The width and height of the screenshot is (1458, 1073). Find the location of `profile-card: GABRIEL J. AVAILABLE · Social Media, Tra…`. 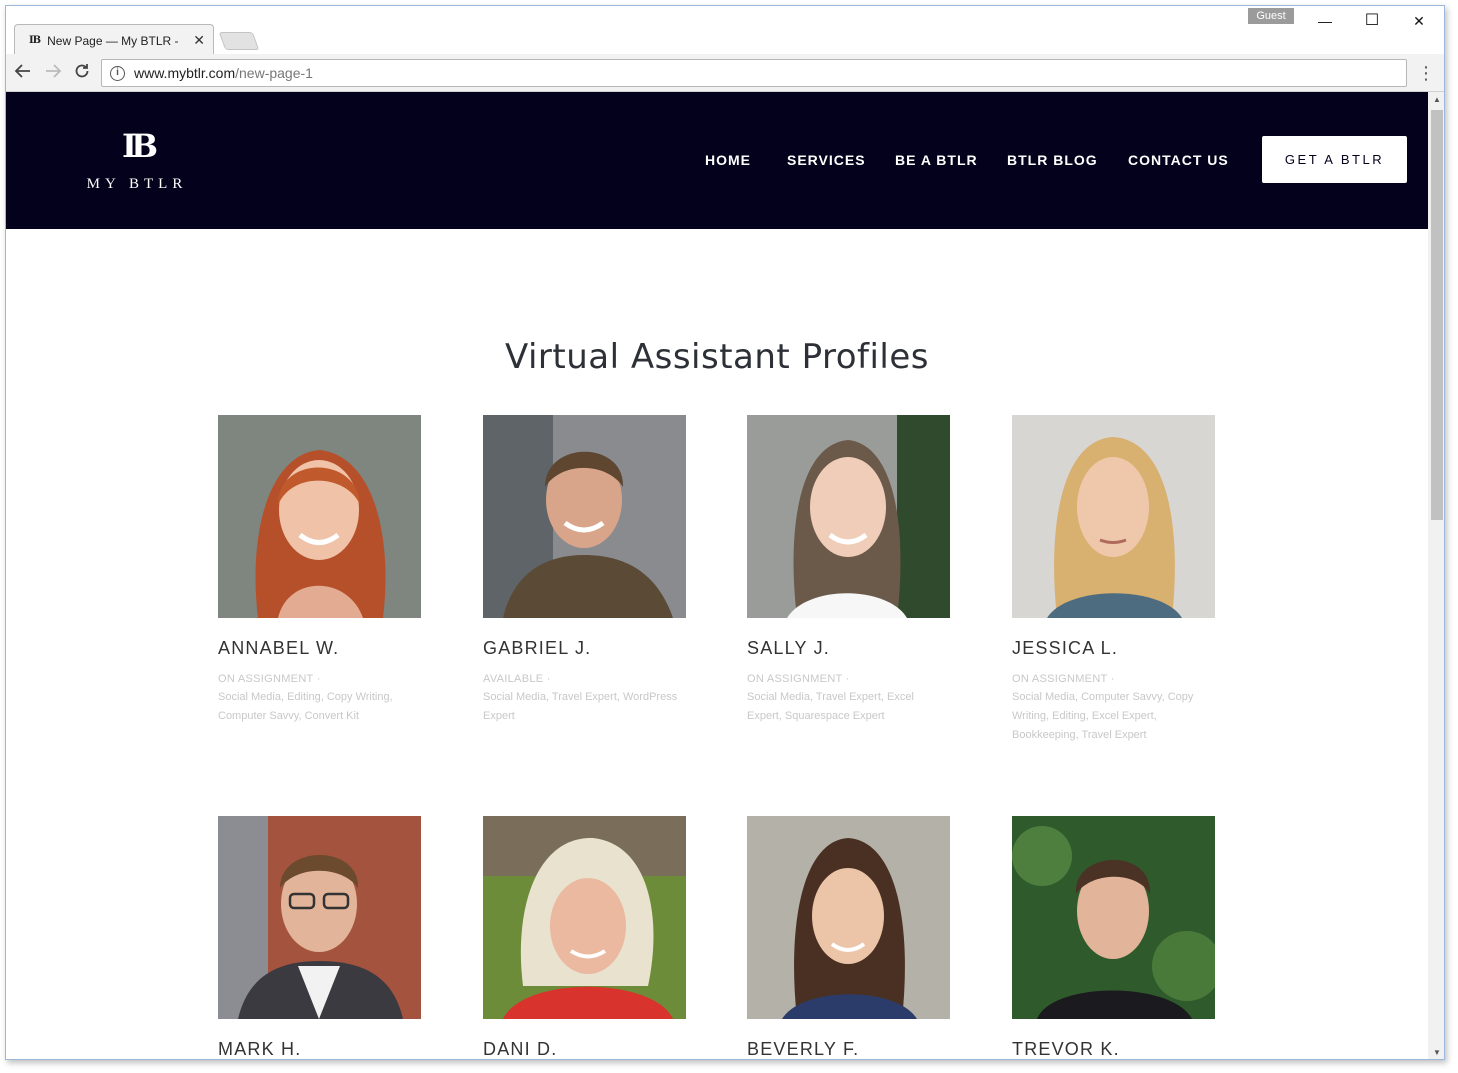

profile-card: GABRIEL J. AVAILABLE · Social Media, Tra… is located at coordinates (584, 570).